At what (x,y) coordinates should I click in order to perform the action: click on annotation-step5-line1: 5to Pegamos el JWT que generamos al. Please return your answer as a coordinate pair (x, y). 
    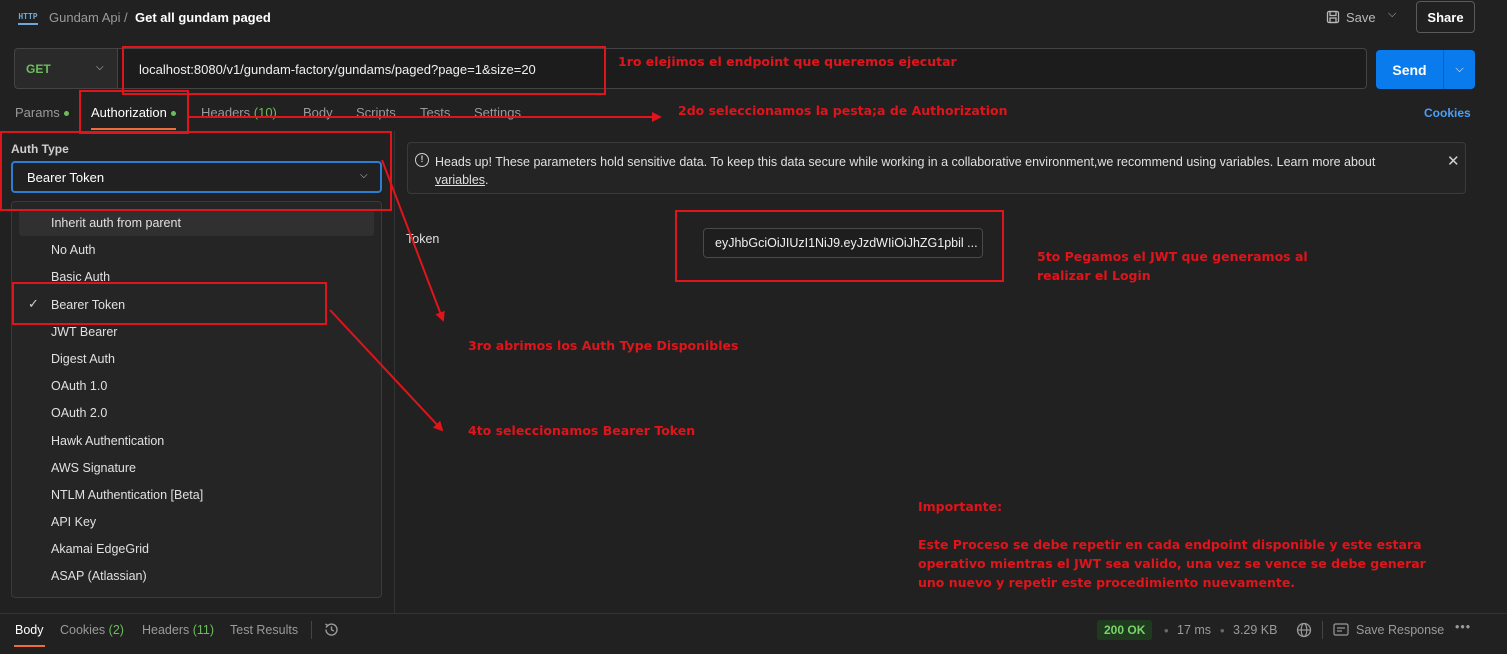
    Looking at the image, I should click on (1172, 256).